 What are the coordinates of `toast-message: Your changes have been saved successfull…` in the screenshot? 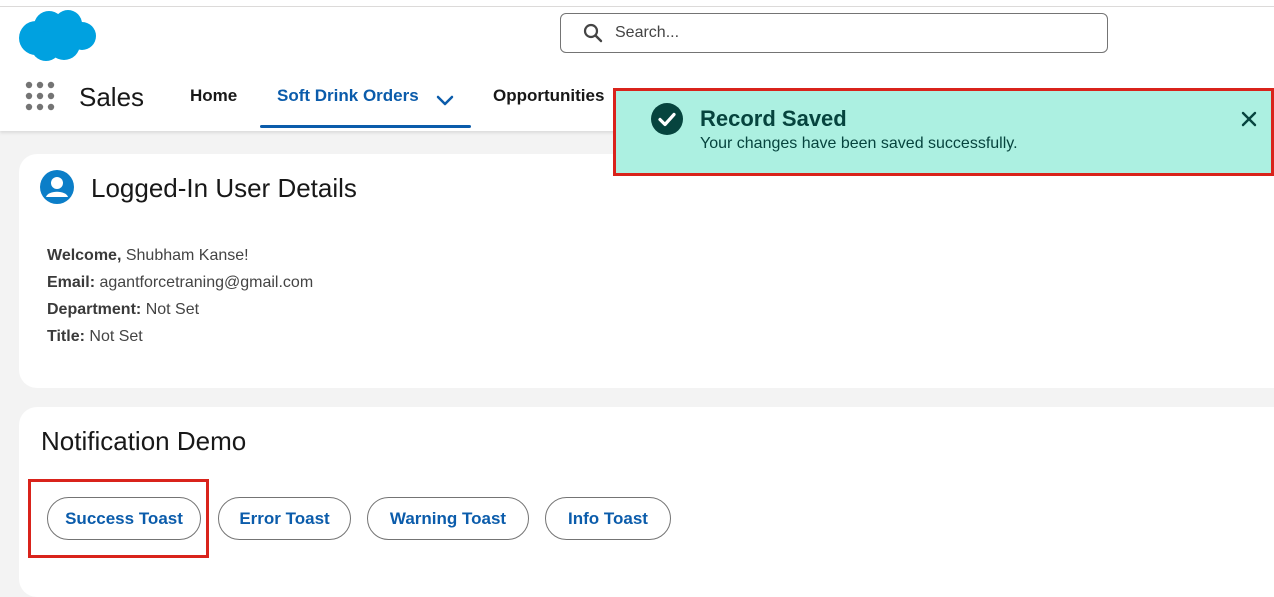 It's located at (859, 143).